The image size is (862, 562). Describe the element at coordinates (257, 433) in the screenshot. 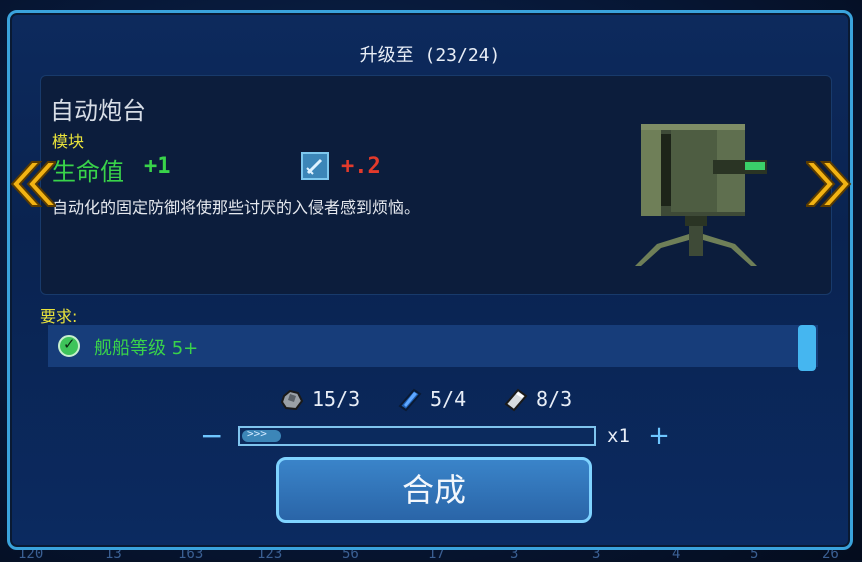

I see `slider-handle-icon: >>>` at that location.